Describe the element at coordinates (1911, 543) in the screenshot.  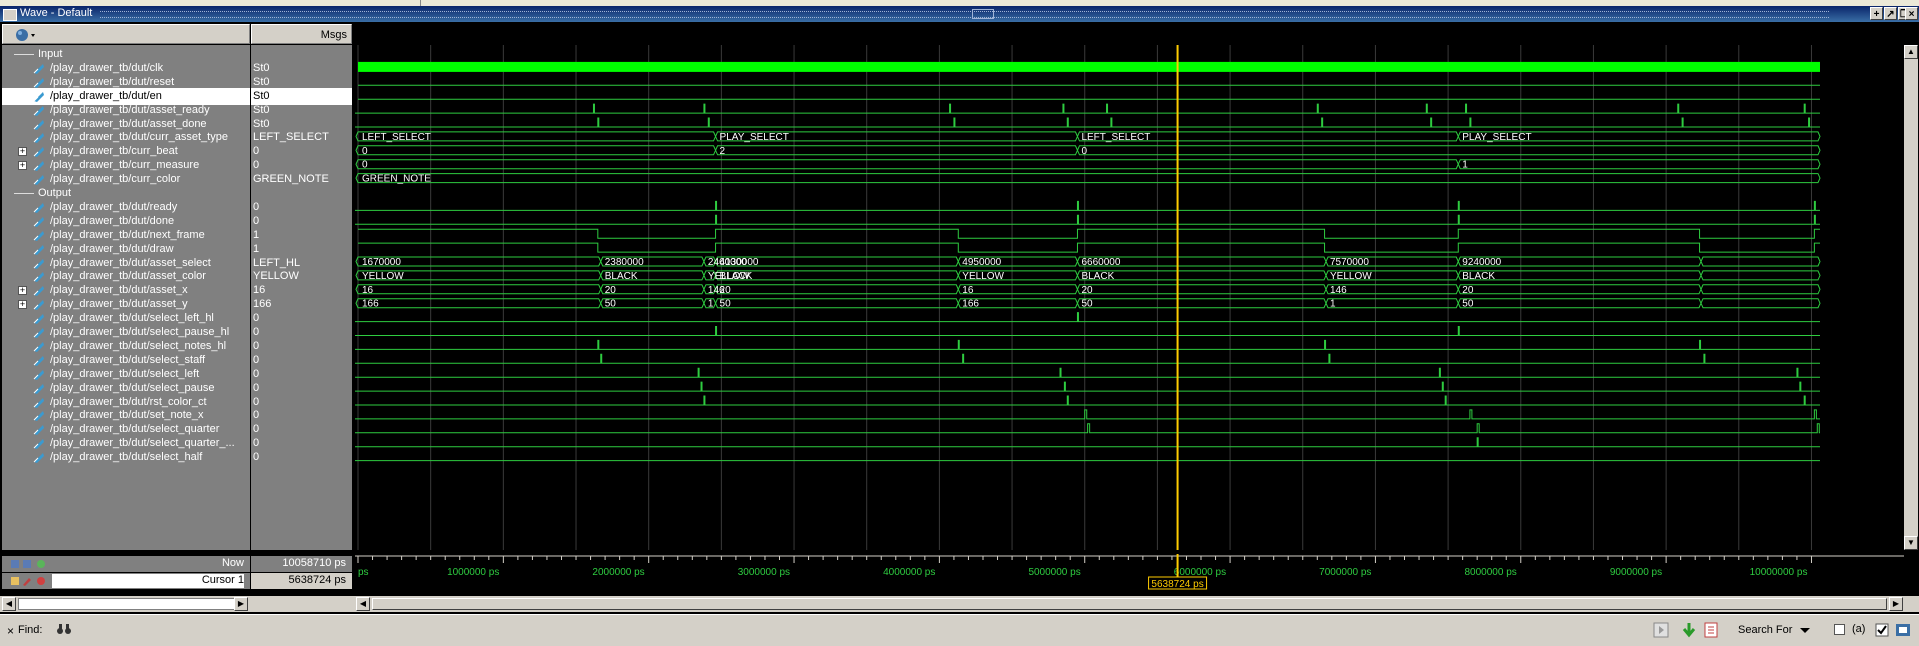
I see `scroll-down-icon: ▼` at that location.